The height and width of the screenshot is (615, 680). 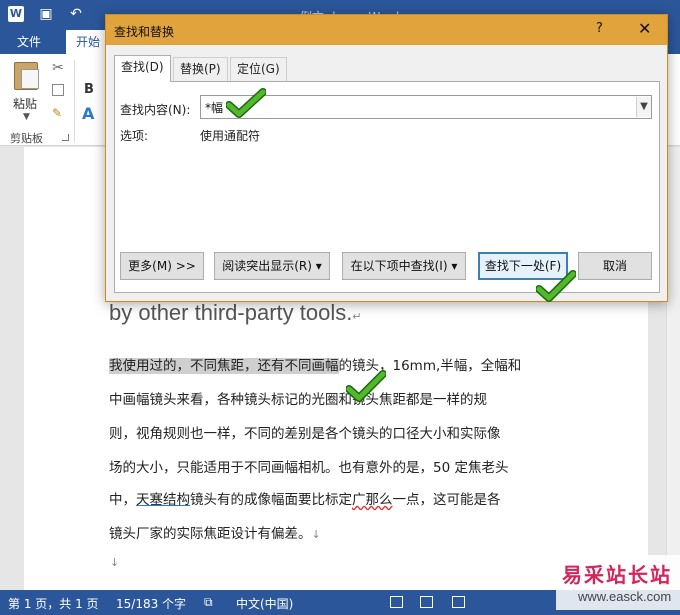 I want to click on read-mode-icon, so click(x=396, y=602).